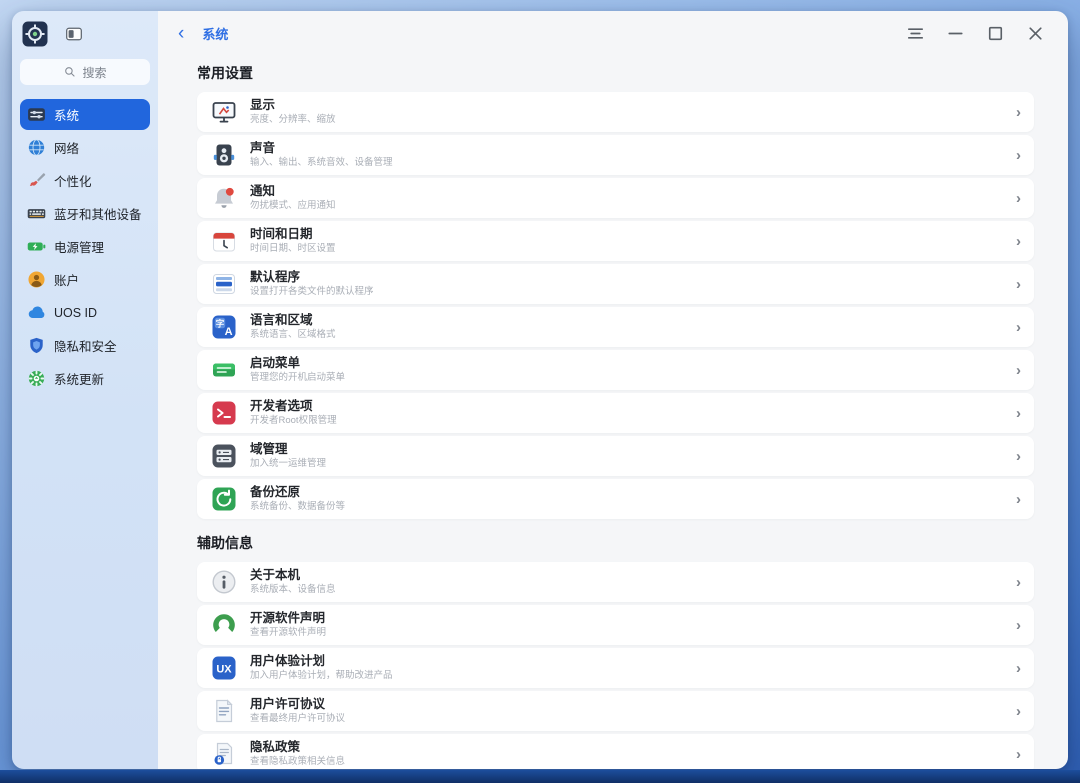 The height and width of the screenshot is (783, 1080). I want to click on section-title: 常用设置, so click(225, 73).